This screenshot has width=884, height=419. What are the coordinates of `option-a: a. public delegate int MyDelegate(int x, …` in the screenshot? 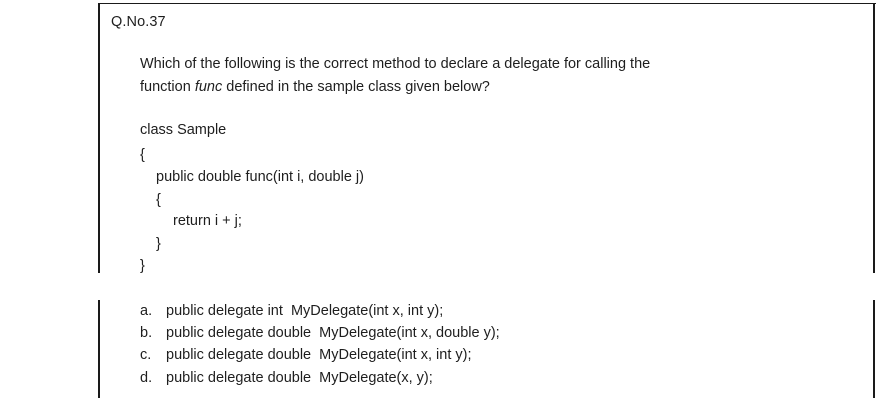 It's located at (291, 311).